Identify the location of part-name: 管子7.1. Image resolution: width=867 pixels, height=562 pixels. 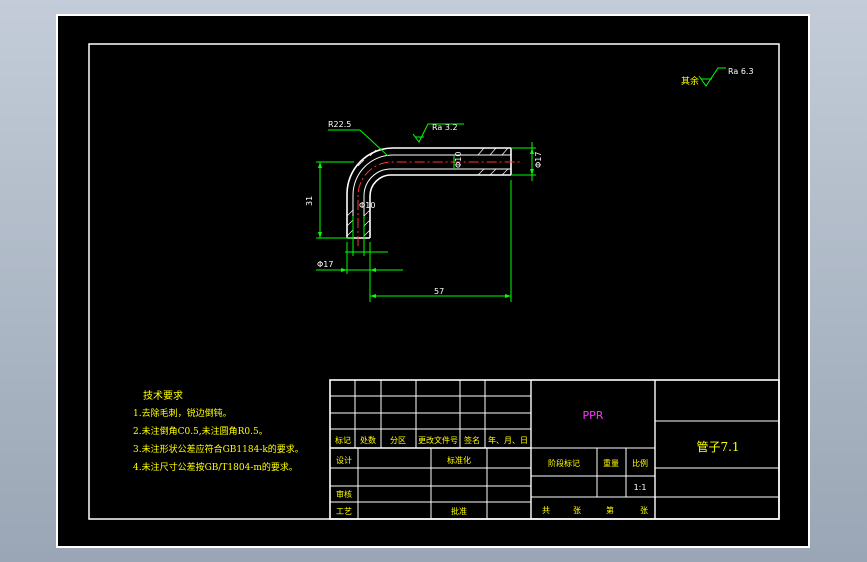
(717, 446).